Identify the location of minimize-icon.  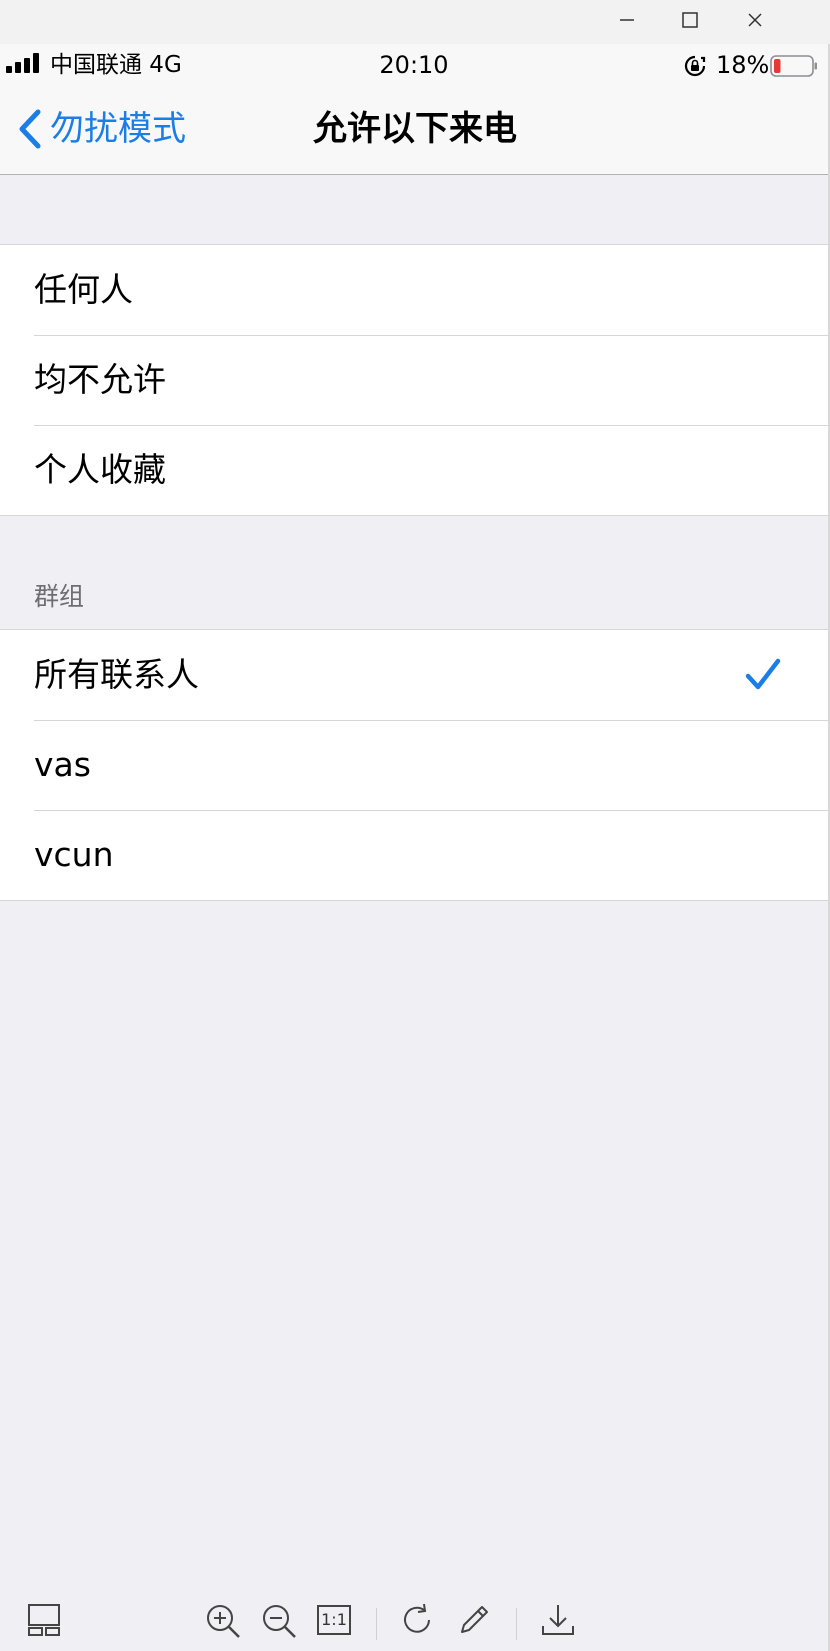
(627, 20).